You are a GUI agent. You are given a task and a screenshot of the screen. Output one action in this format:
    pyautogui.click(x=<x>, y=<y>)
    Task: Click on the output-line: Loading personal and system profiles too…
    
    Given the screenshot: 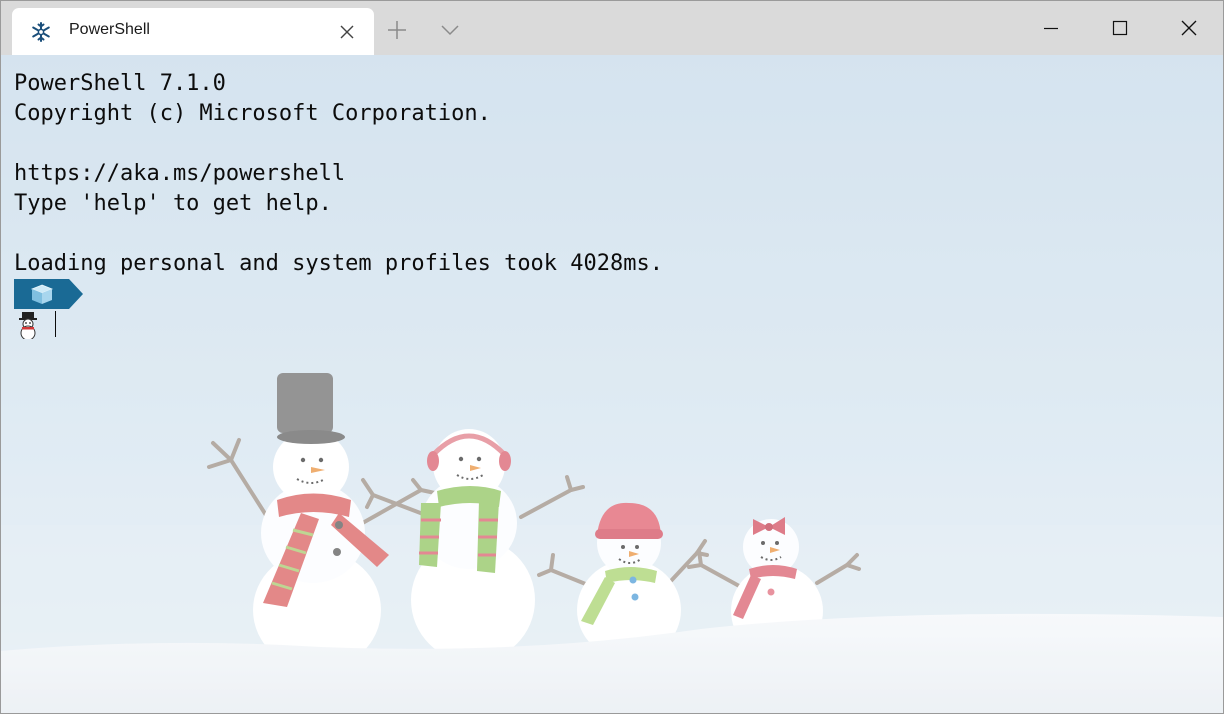 What is the action you would take?
    pyautogui.click(x=339, y=263)
    